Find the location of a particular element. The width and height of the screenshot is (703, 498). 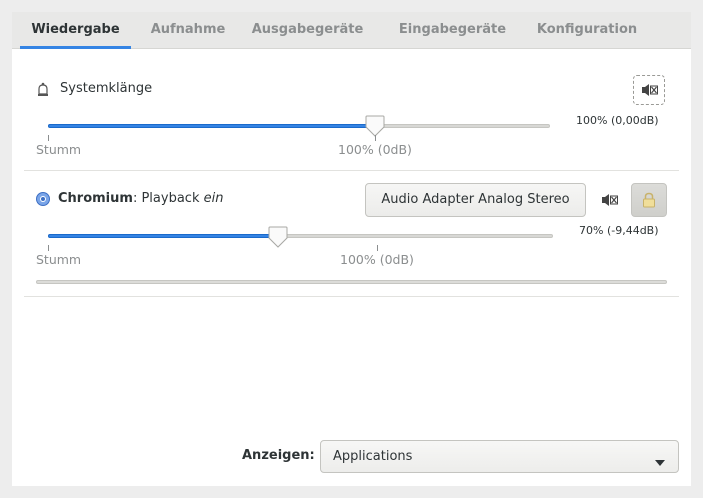

bell-icon is located at coordinates (43, 92).